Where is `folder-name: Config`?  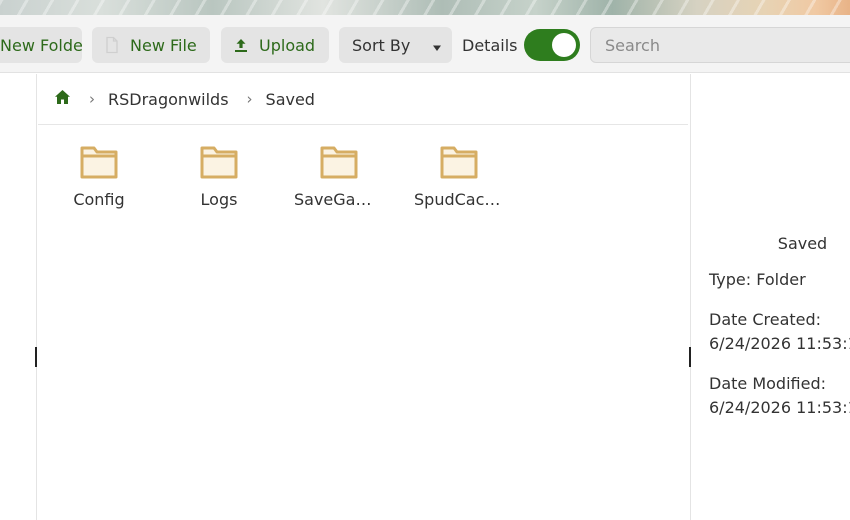
folder-name: Config is located at coordinates (99, 199).